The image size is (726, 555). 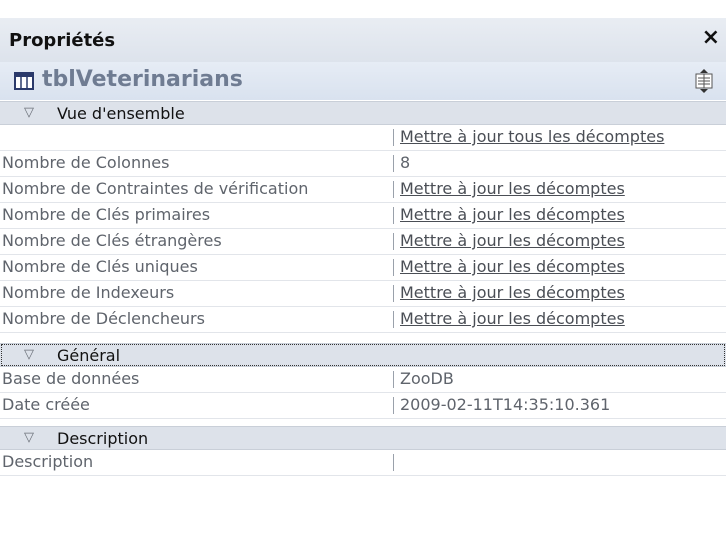 I want to click on section-description-header: ▽ Description, so click(x=363, y=438).